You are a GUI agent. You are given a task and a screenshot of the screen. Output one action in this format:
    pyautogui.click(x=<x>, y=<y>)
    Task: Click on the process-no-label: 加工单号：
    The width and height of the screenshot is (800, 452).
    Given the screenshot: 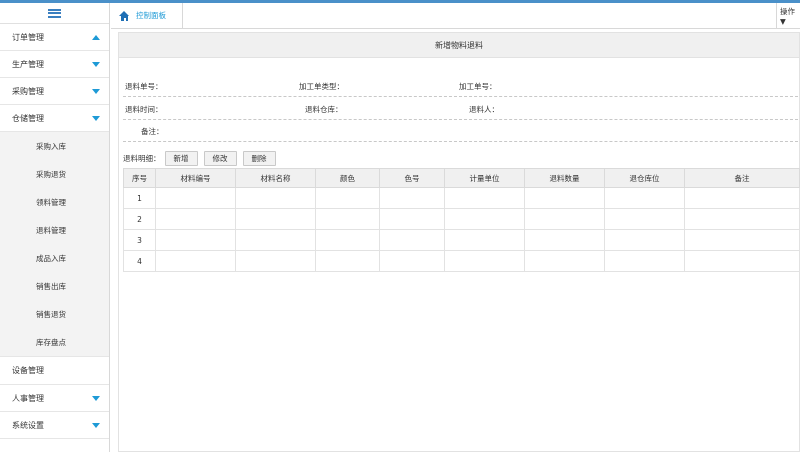 What is the action you would take?
    pyautogui.click(x=478, y=86)
    